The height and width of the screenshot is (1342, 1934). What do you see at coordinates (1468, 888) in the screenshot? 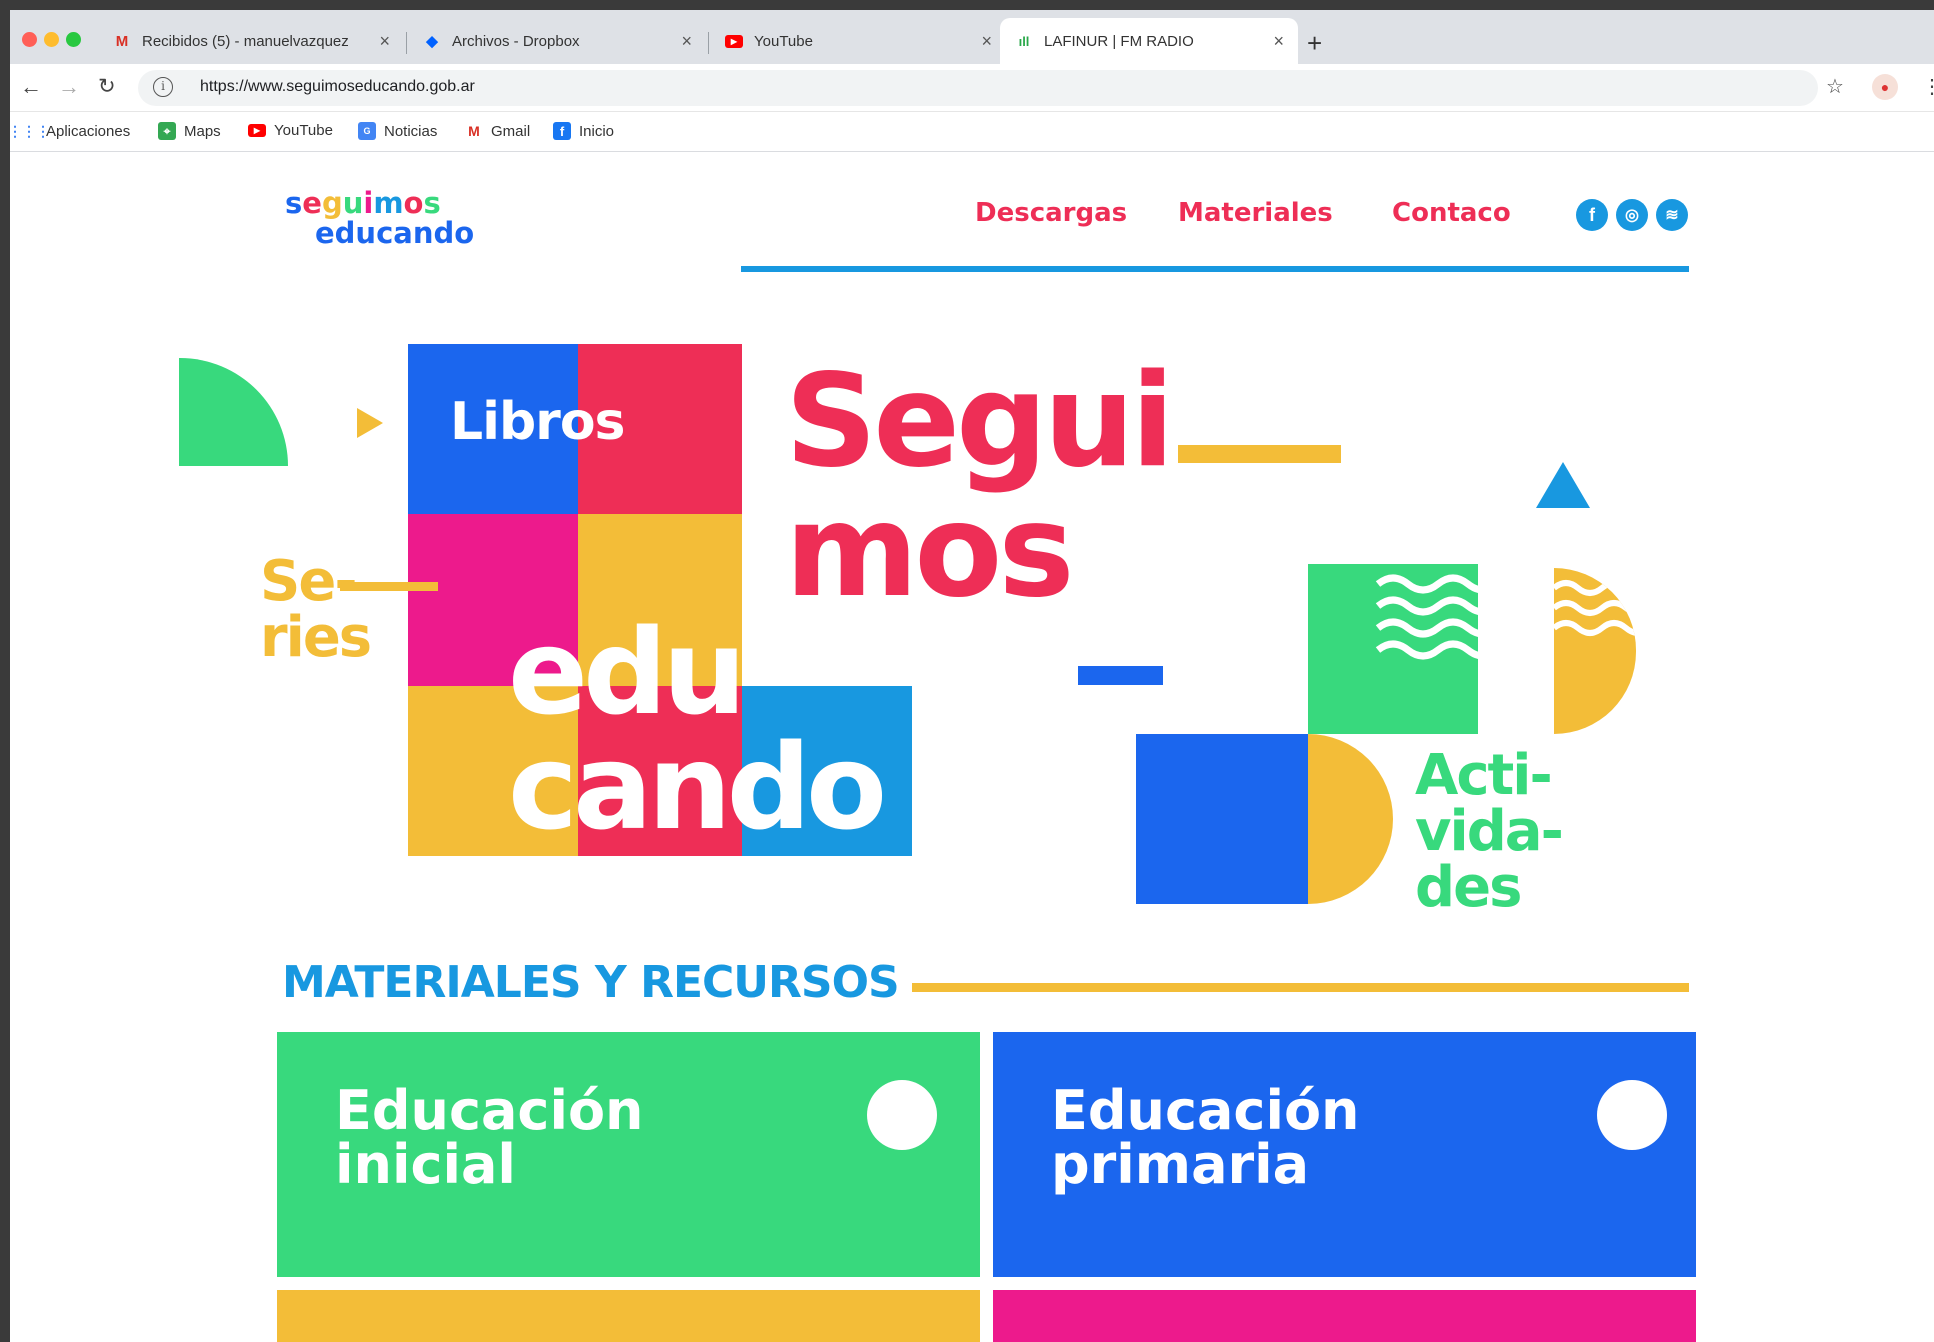
I see `hero-des: des` at bounding box center [1468, 888].